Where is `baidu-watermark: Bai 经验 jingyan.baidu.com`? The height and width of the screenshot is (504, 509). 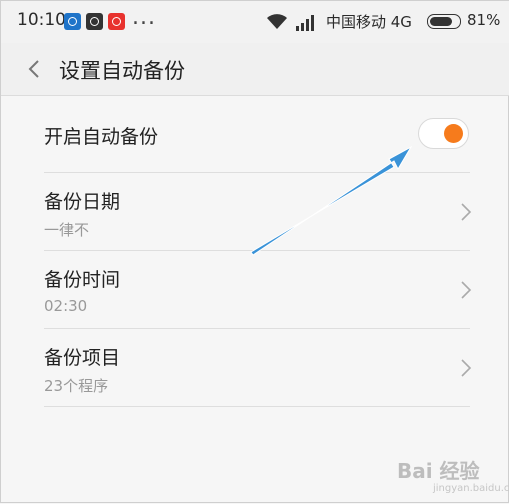
baidu-watermark: Bai 经验 jingyan.baidu.com is located at coordinates (451, 475).